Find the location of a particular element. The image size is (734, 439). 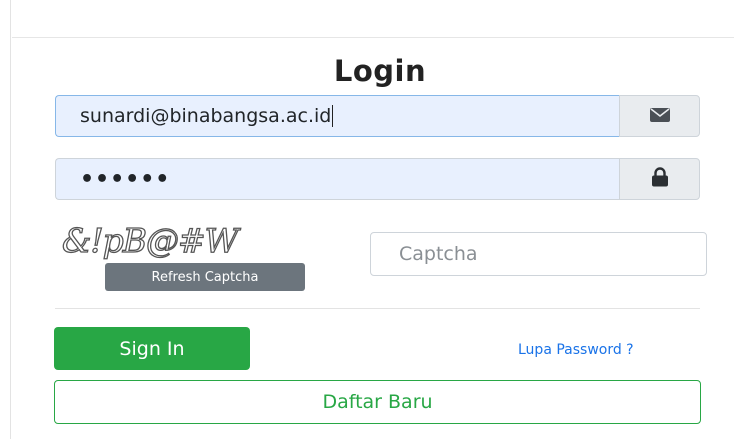

captcha-image-text: &!pB@#W is located at coordinates (152, 240).